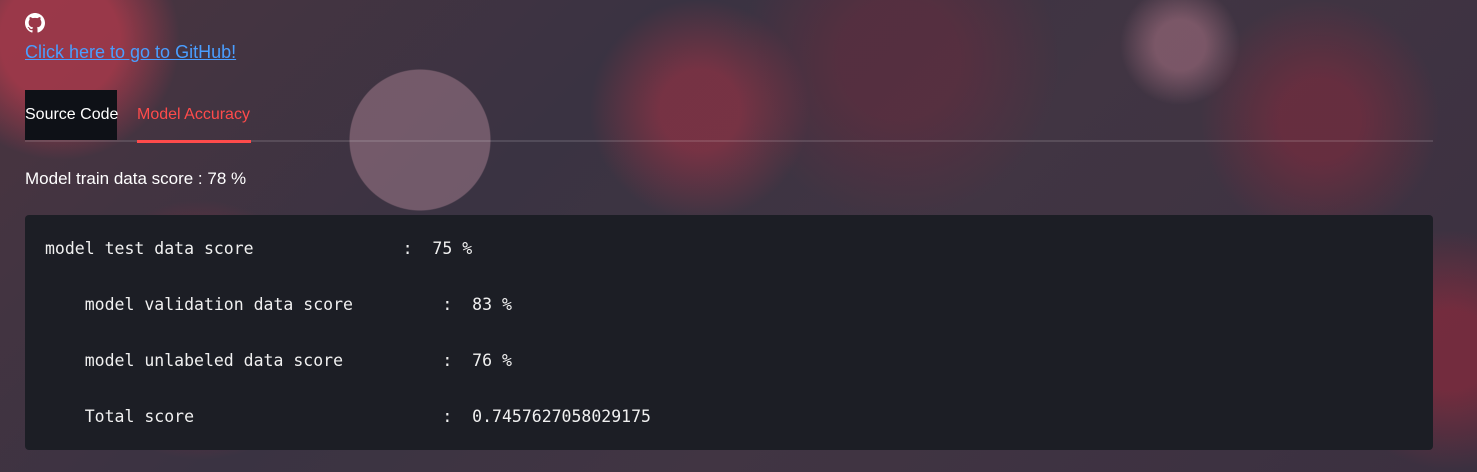 Image resolution: width=1477 pixels, height=472 pixels. What do you see at coordinates (278, 304) in the screenshot?
I see `code-line-validation-score: model validation data score : 83 %` at bounding box center [278, 304].